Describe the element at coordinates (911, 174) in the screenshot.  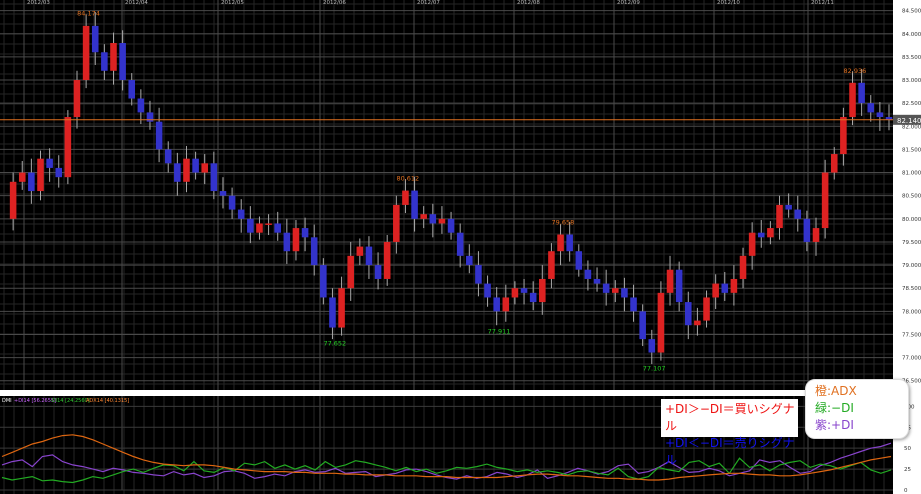
I see `price-tick-label: 81.000` at that location.